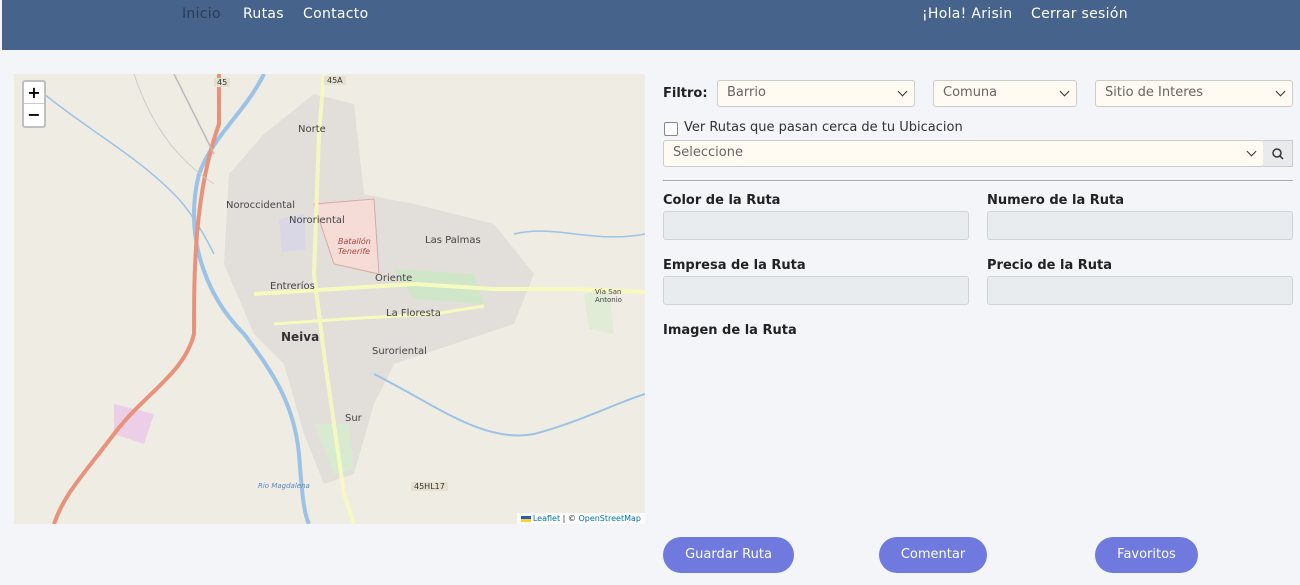 The image size is (1300, 585). I want to click on label-nororiental: Nororiental, so click(317, 220).